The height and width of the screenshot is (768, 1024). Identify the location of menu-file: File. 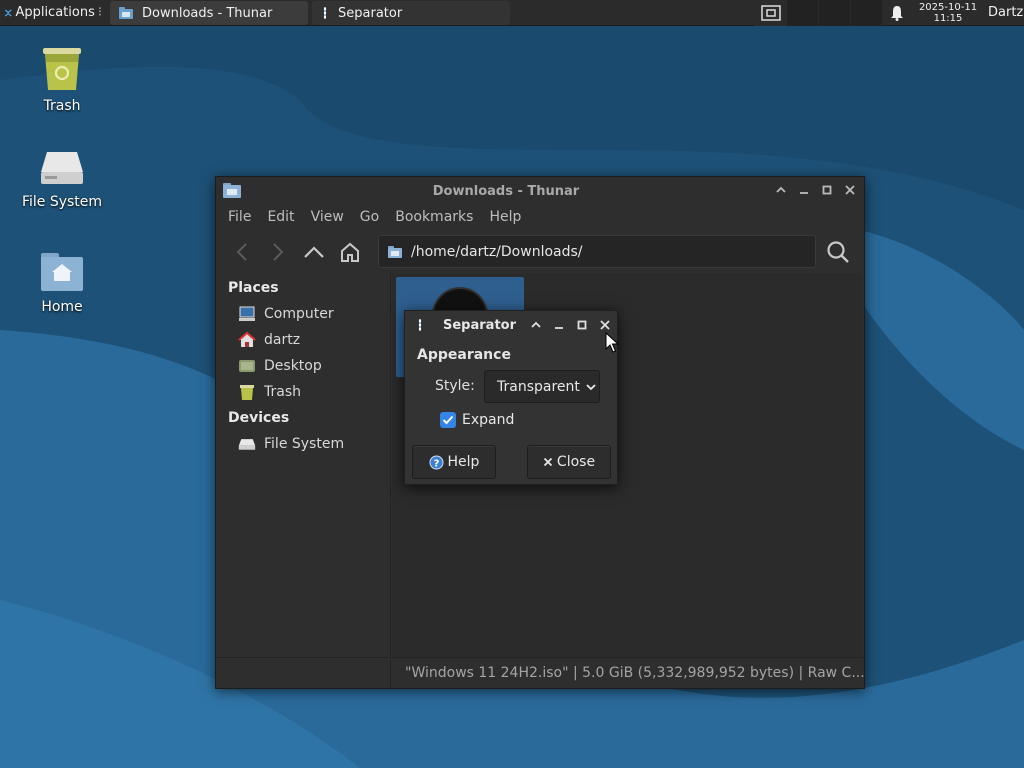
(239, 217).